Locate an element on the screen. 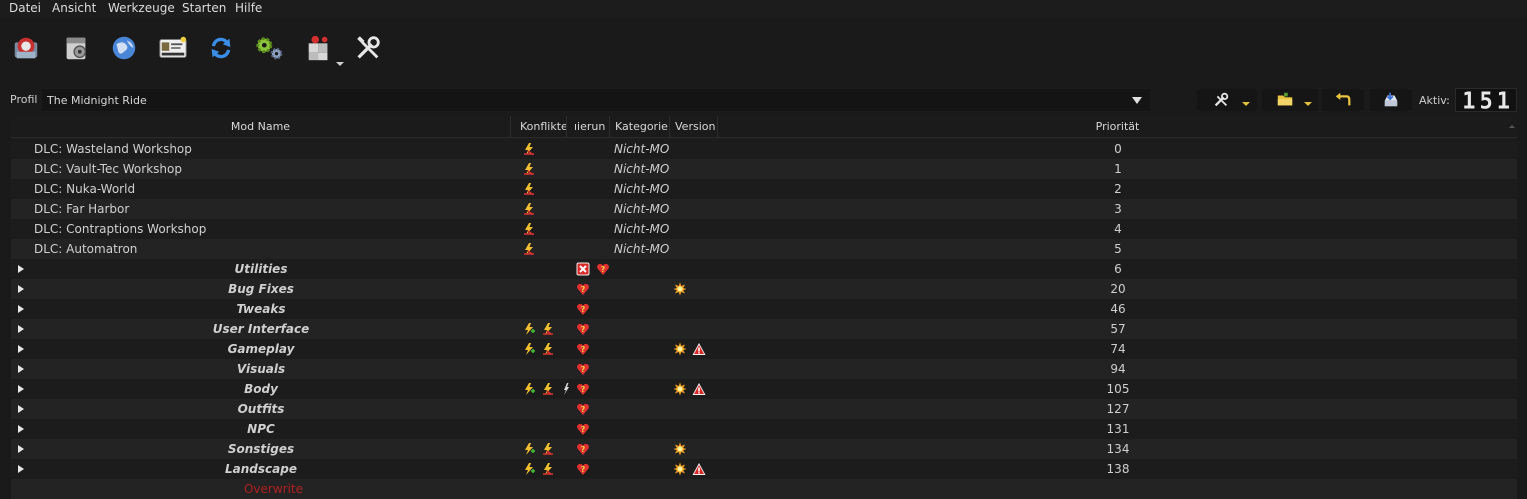  column-flags: ıierun is located at coordinates (588, 127).